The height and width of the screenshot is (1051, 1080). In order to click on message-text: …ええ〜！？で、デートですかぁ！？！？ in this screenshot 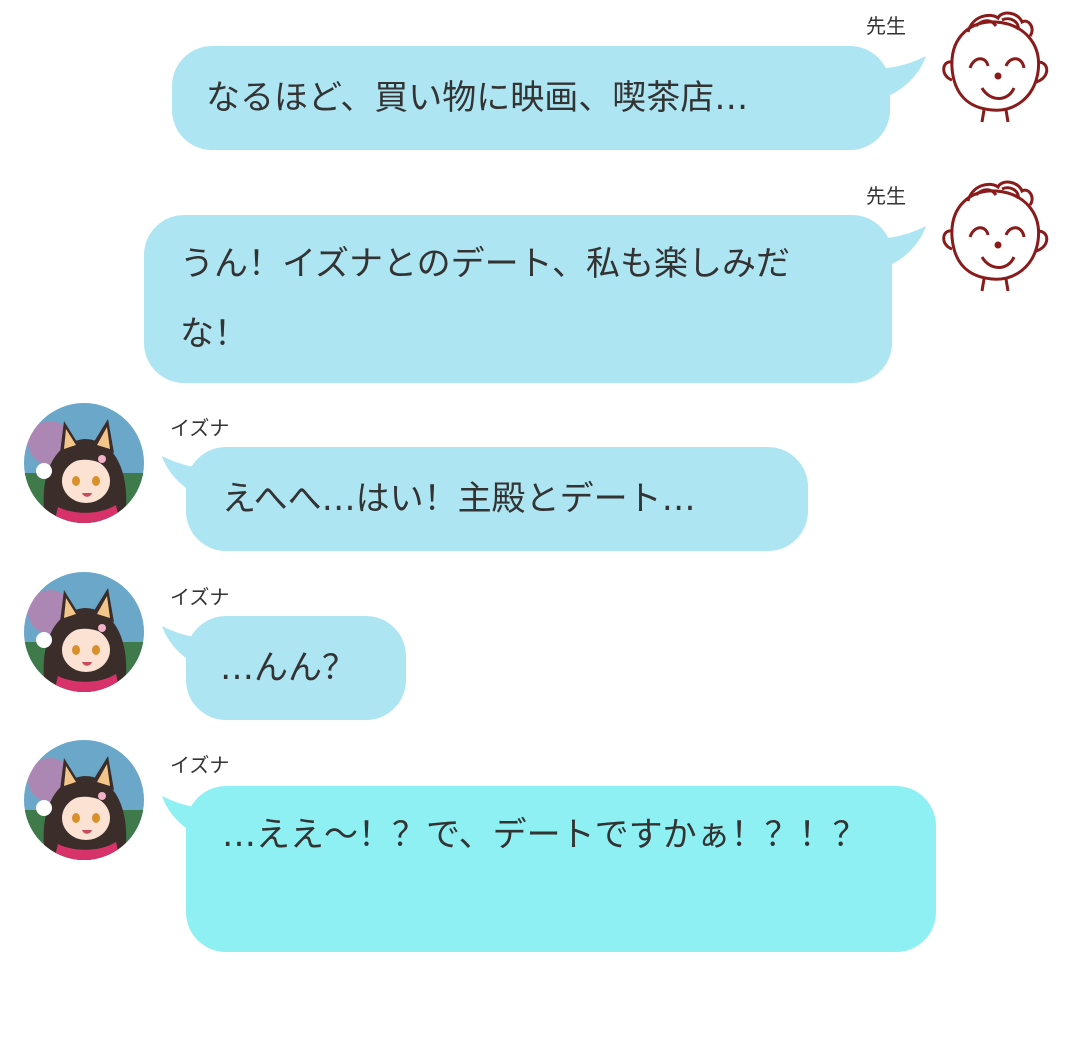, I will do `click(544, 835)`.